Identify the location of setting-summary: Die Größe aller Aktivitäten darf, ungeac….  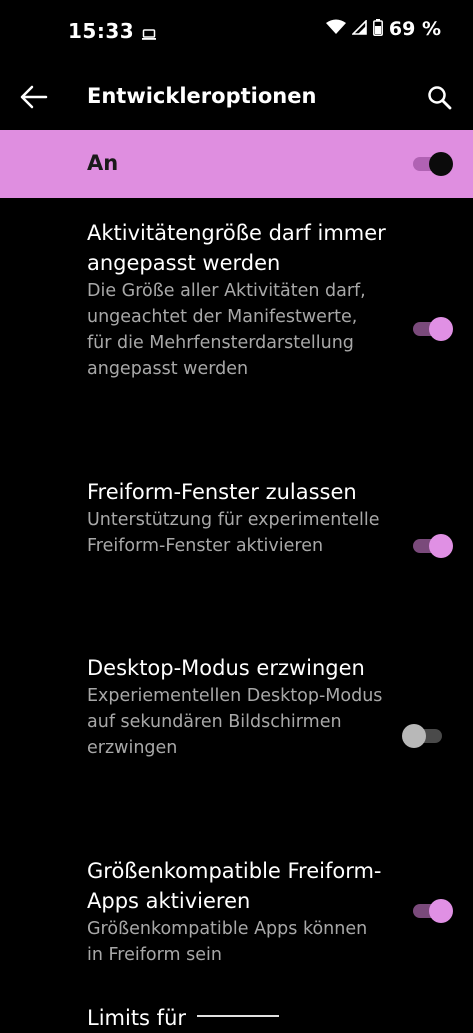
(226, 330).